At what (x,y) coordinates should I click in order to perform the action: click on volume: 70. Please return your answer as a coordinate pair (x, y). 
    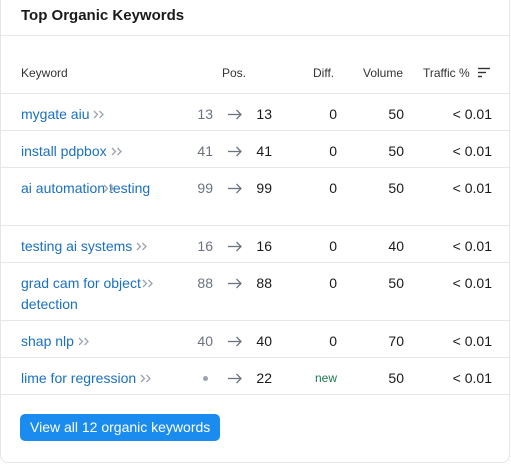
    Looking at the image, I should click on (396, 341).